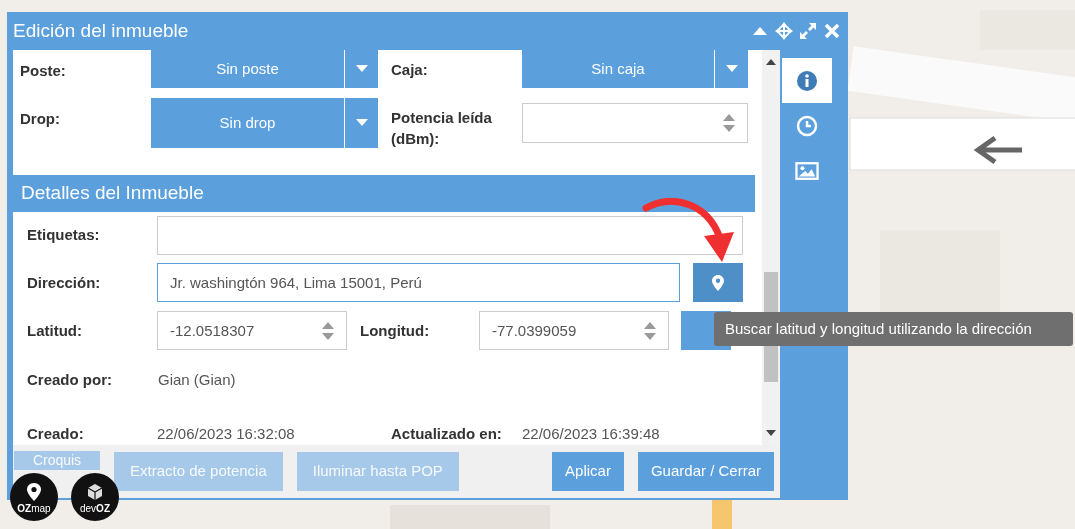 This screenshot has width=1075, height=529. Describe the element at coordinates (40, 119) in the screenshot. I see `field-label: Drop:` at that location.